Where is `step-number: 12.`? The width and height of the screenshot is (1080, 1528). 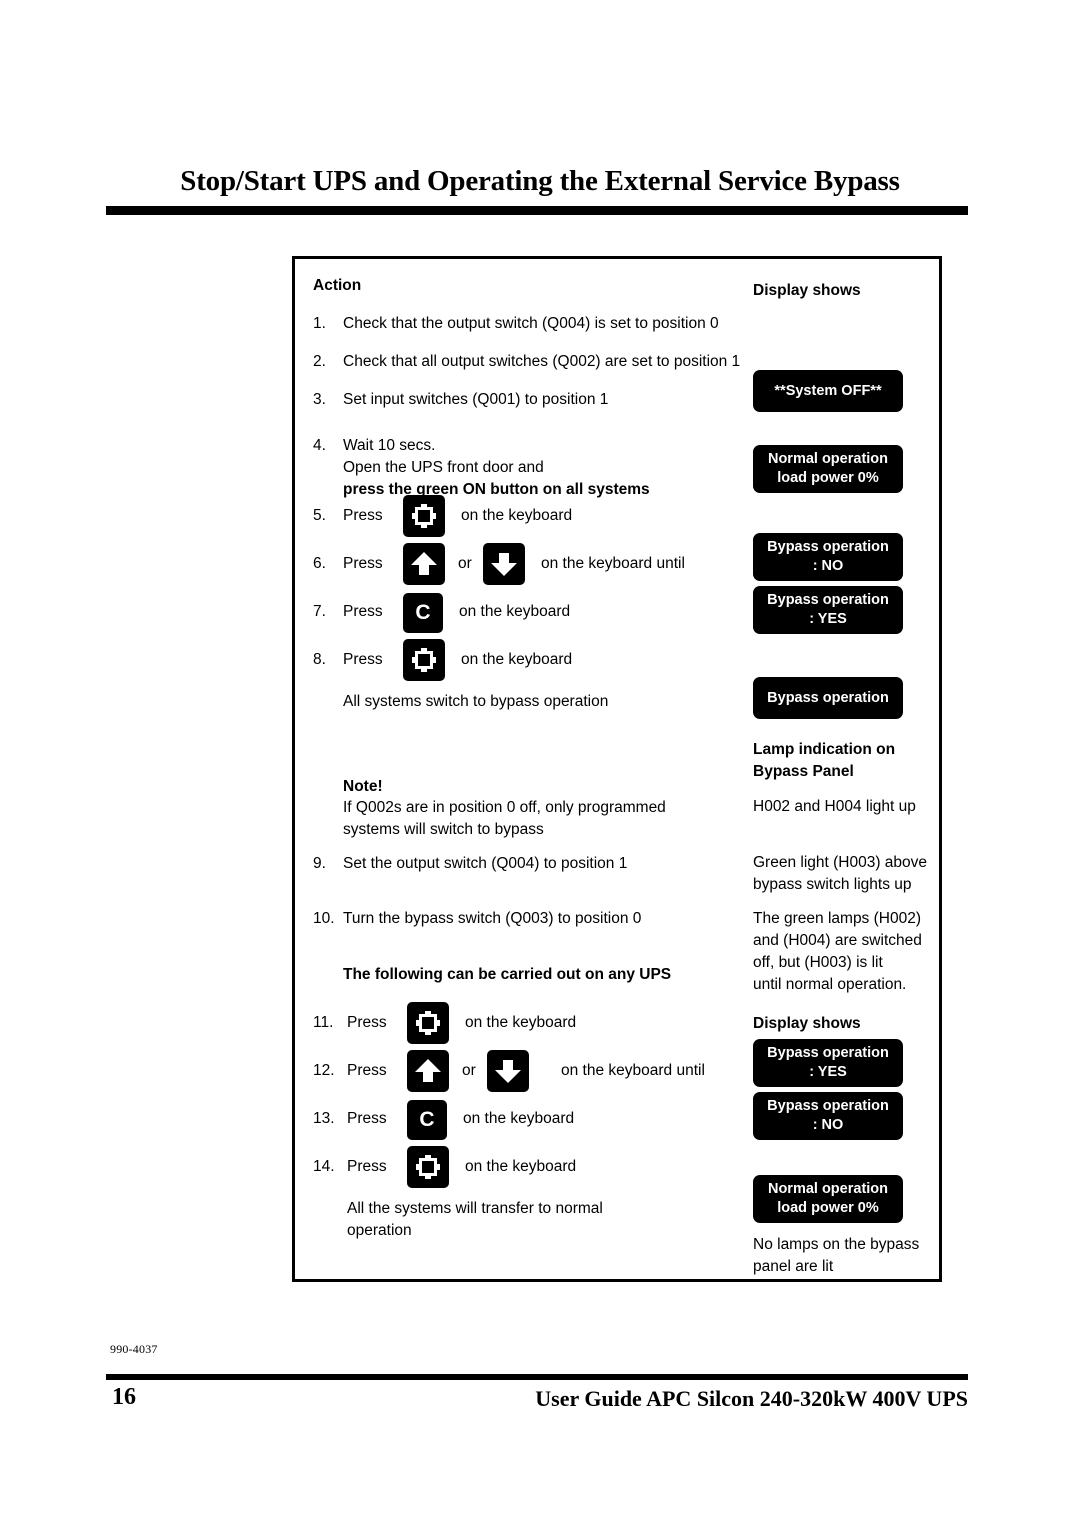
step-number: 12. is located at coordinates (324, 1070).